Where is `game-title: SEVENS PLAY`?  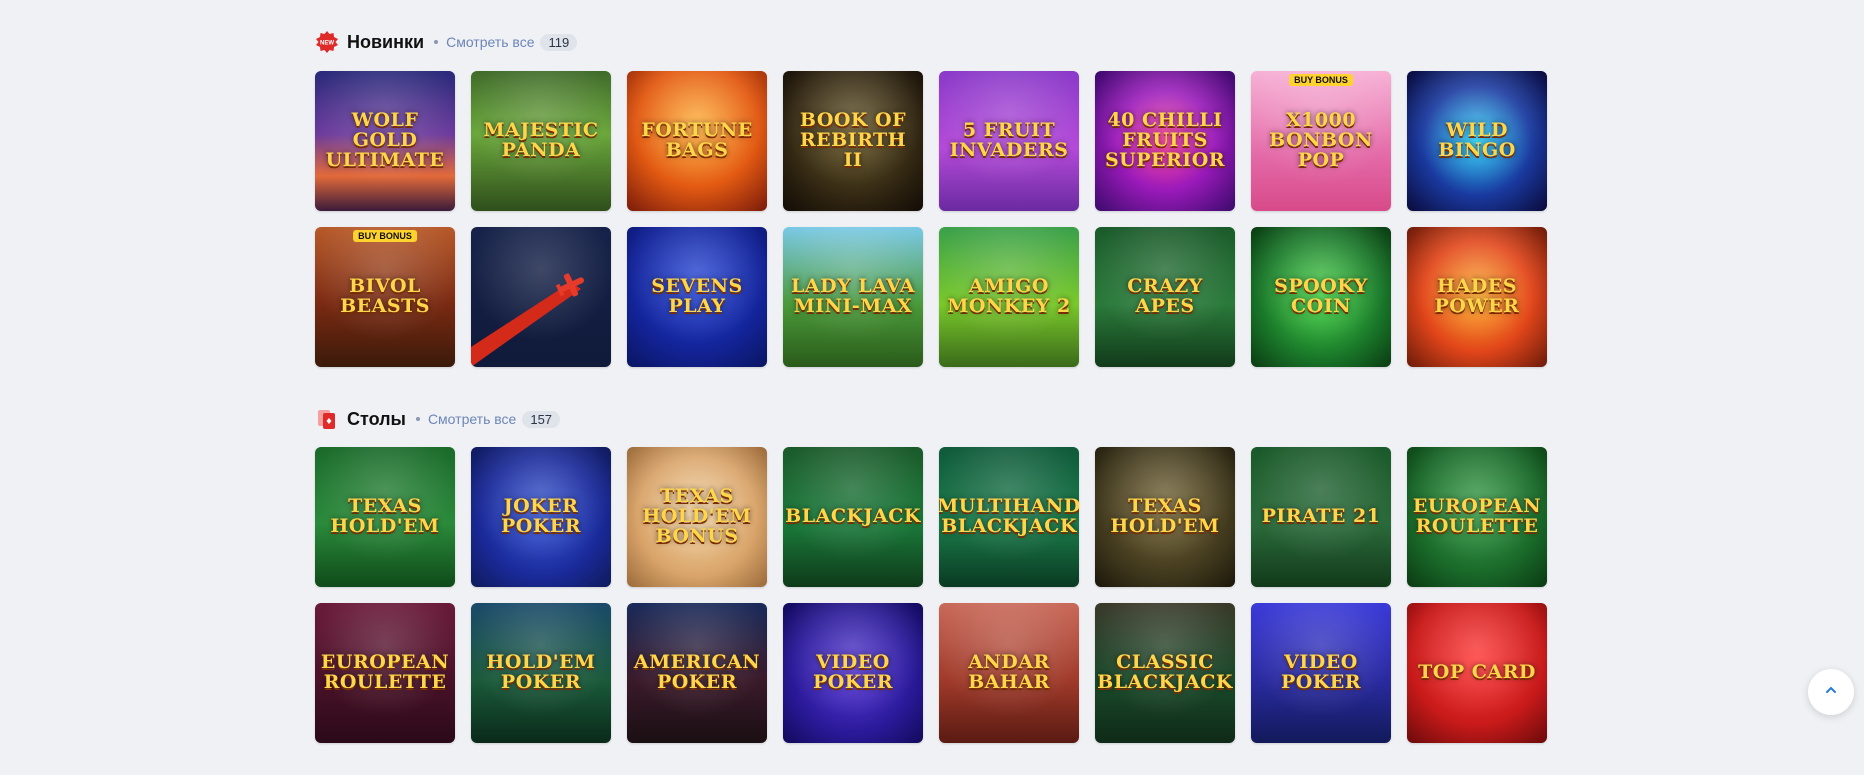
game-title: SEVENS PLAY is located at coordinates (697, 296).